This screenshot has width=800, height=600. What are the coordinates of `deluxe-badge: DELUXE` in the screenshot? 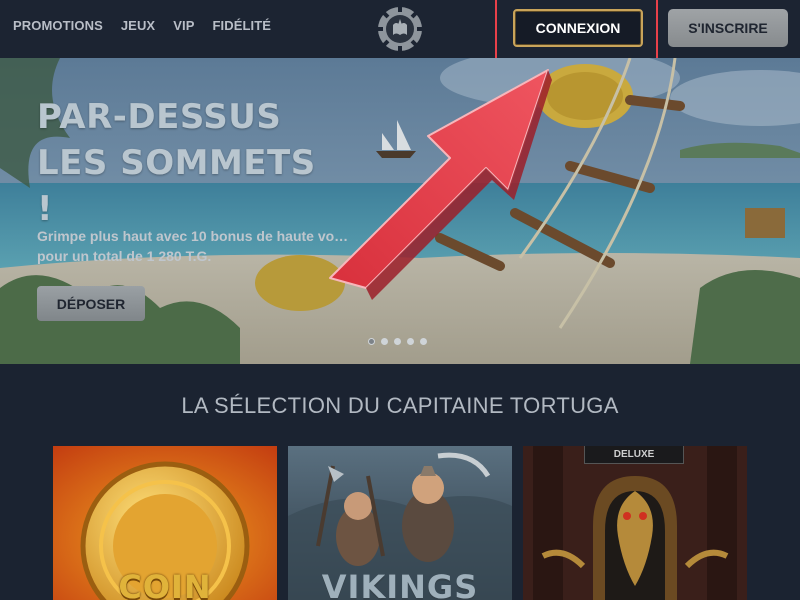 It's located at (634, 455).